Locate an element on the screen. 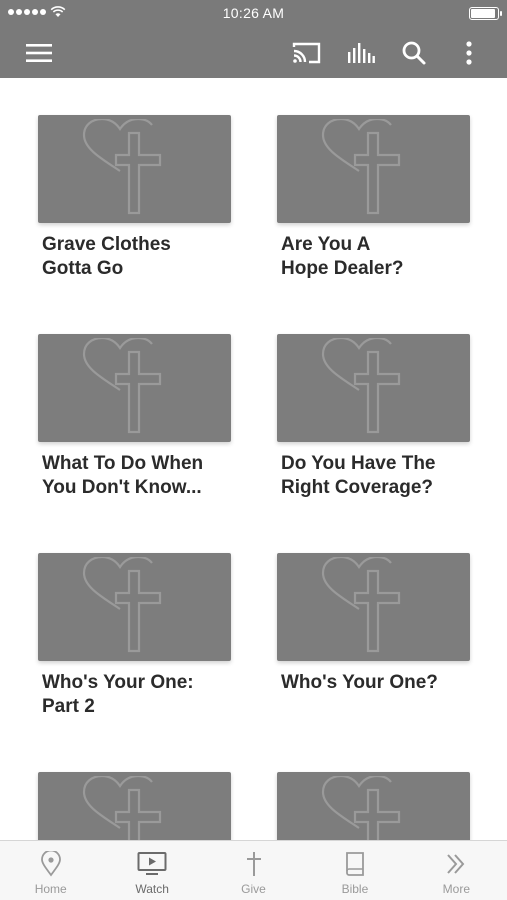 Image resolution: width=507 pixels, height=900 pixels. sermon-card: Who's Your One: Part 2 is located at coordinates (134, 636).